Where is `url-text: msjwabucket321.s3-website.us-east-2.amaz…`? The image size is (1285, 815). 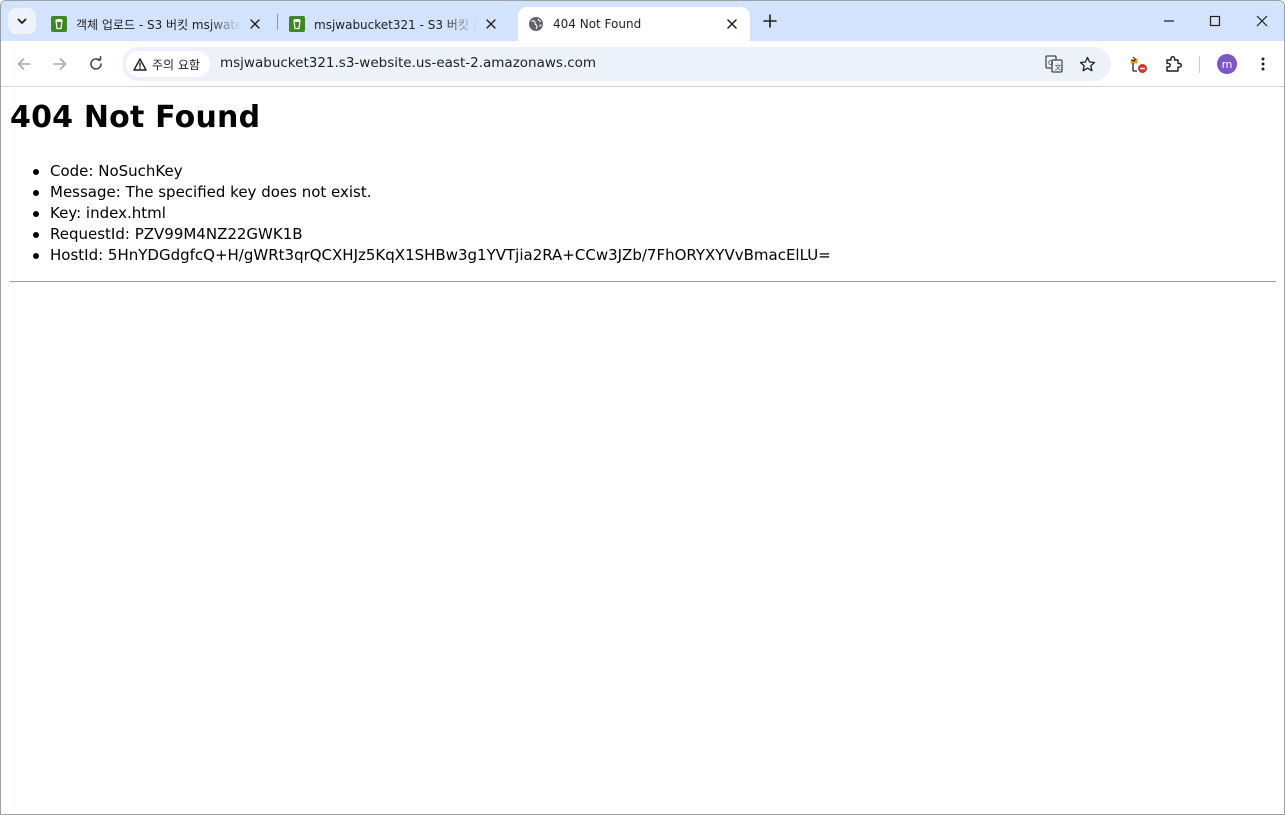 url-text: msjwabucket321.s3-website.us-east-2.amaz… is located at coordinates (408, 63).